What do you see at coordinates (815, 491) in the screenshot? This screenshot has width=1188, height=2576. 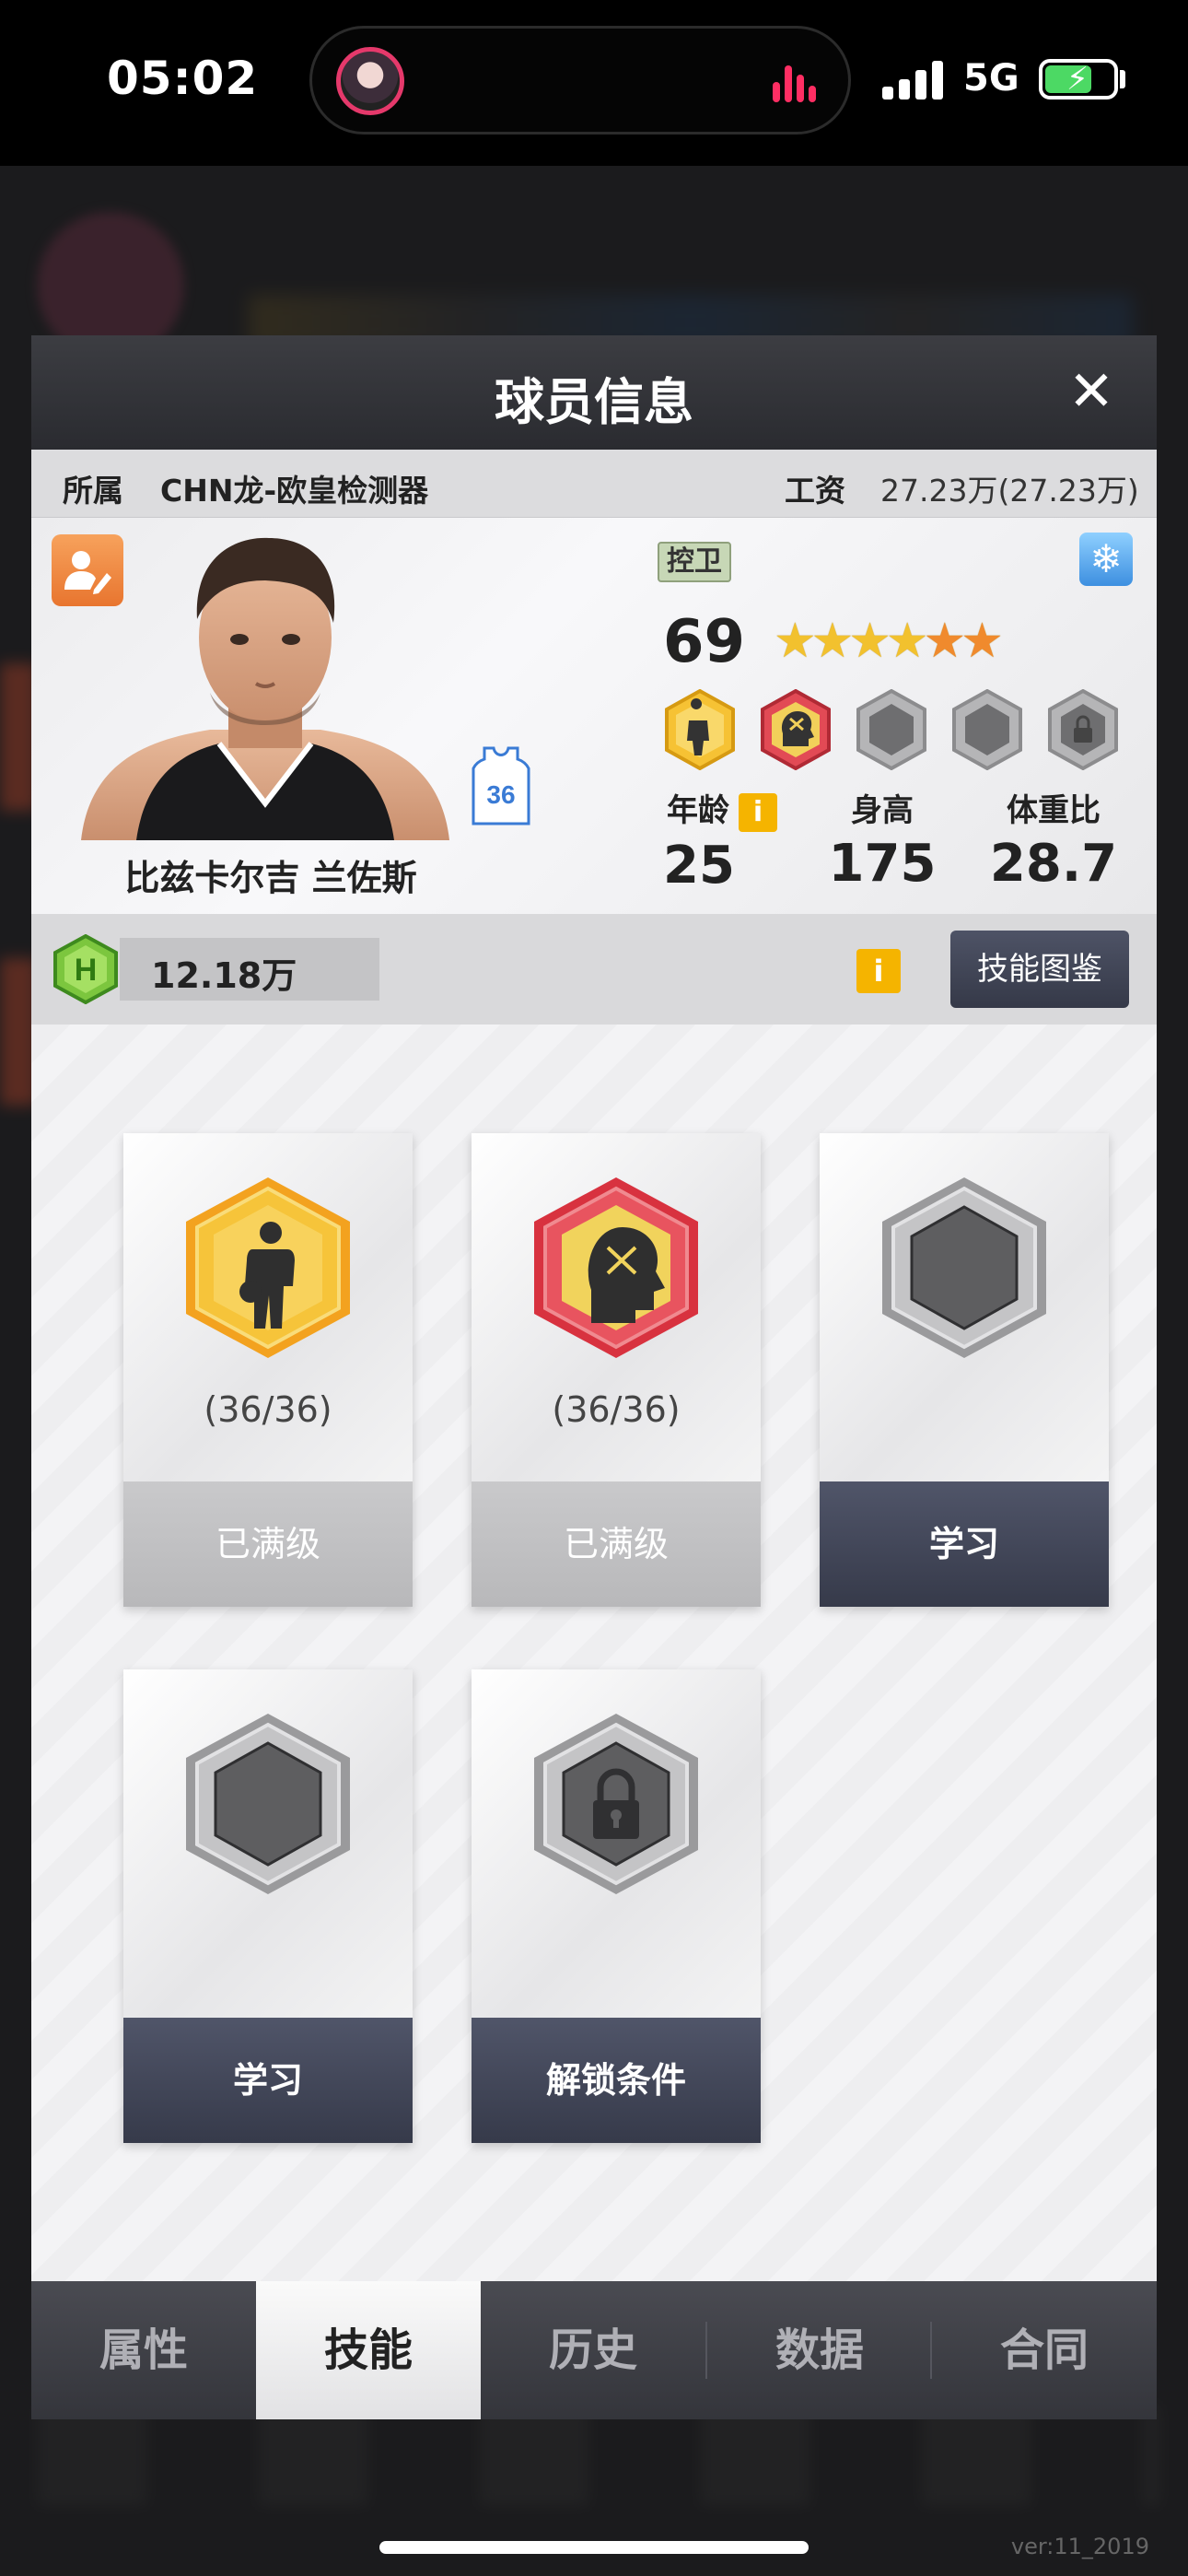 I see `salary-label: 工资` at bounding box center [815, 491].